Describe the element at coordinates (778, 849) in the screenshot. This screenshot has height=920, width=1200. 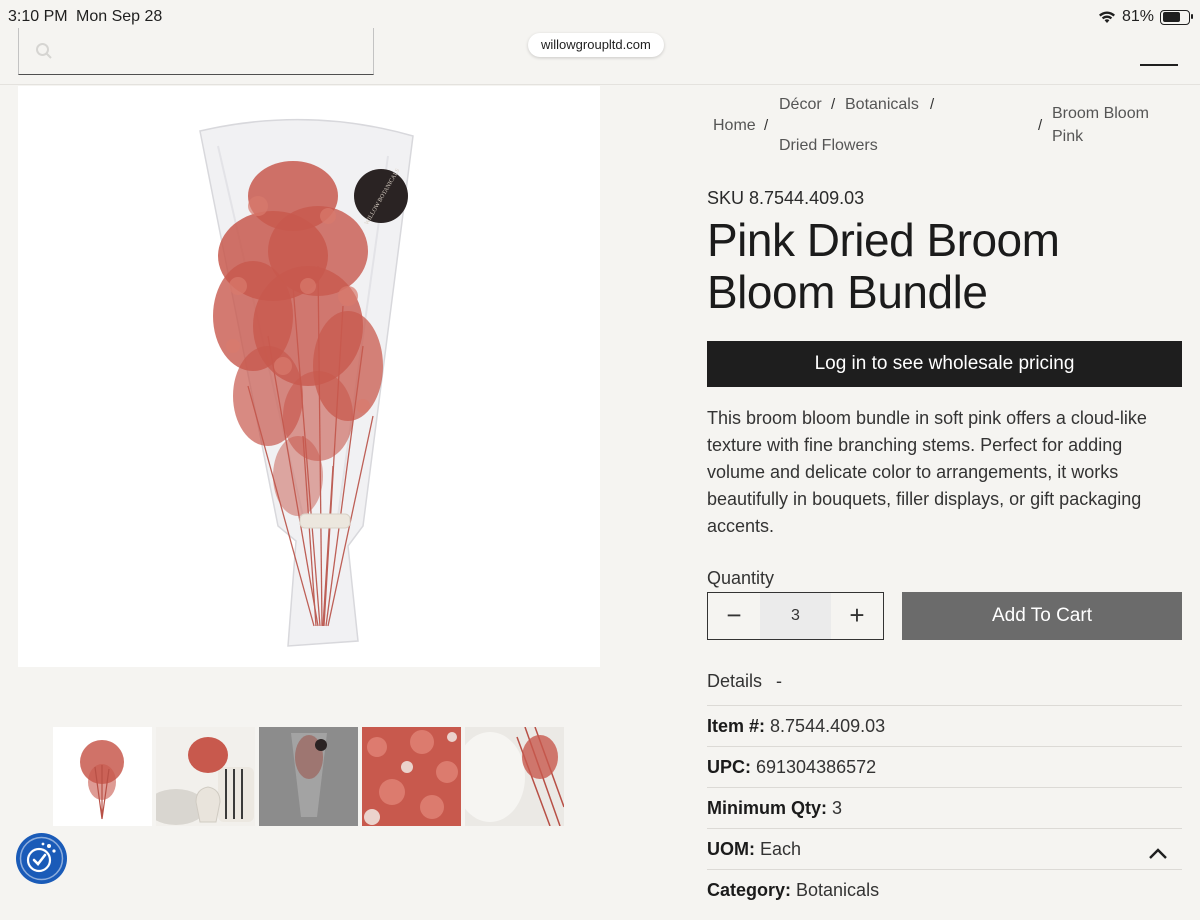
I see `detail-value: Each` at that location.